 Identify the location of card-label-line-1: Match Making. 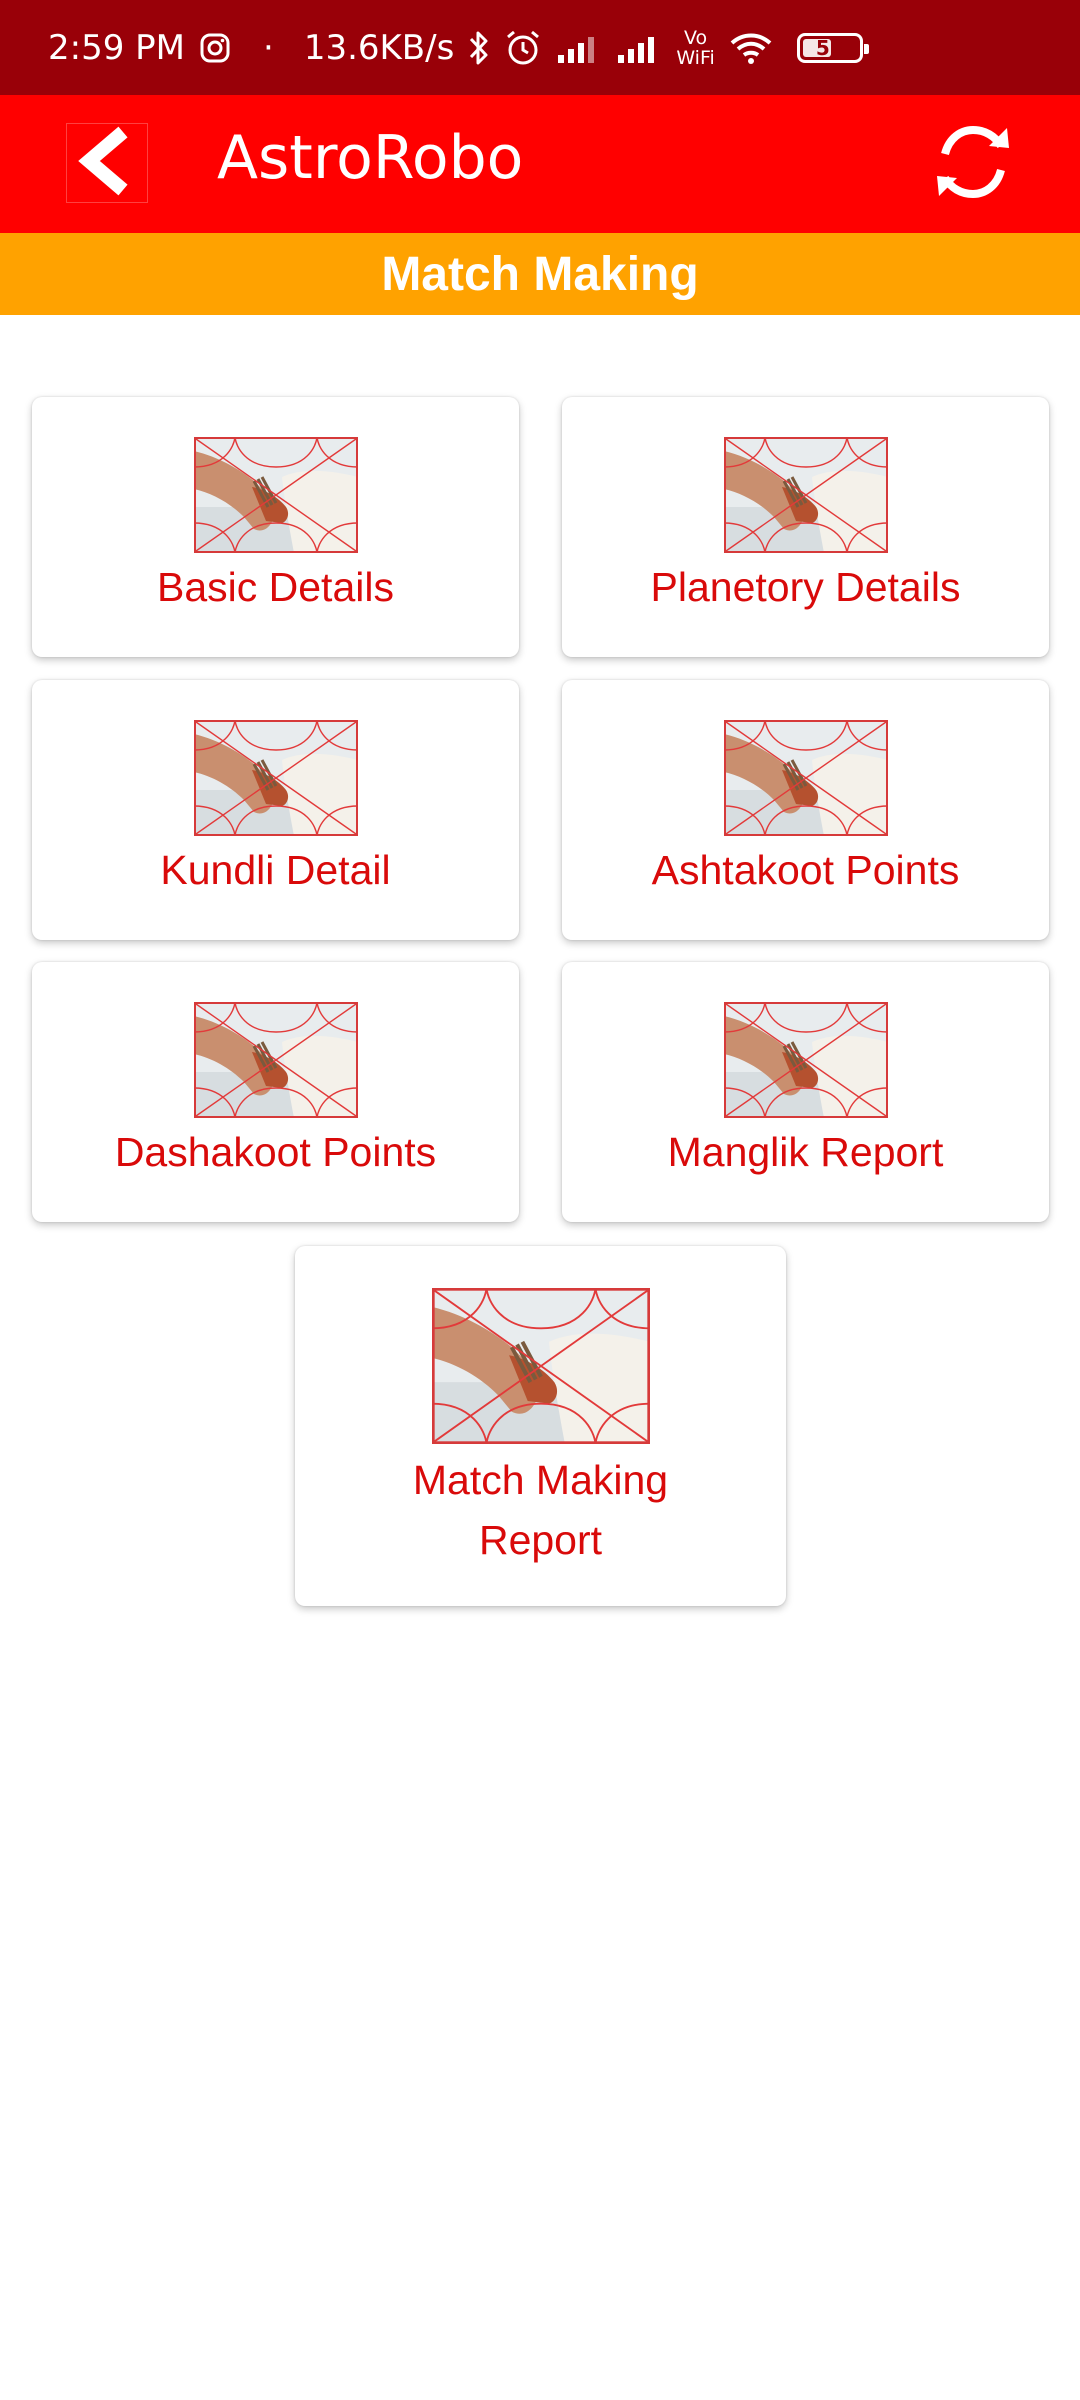
(540, 1480).